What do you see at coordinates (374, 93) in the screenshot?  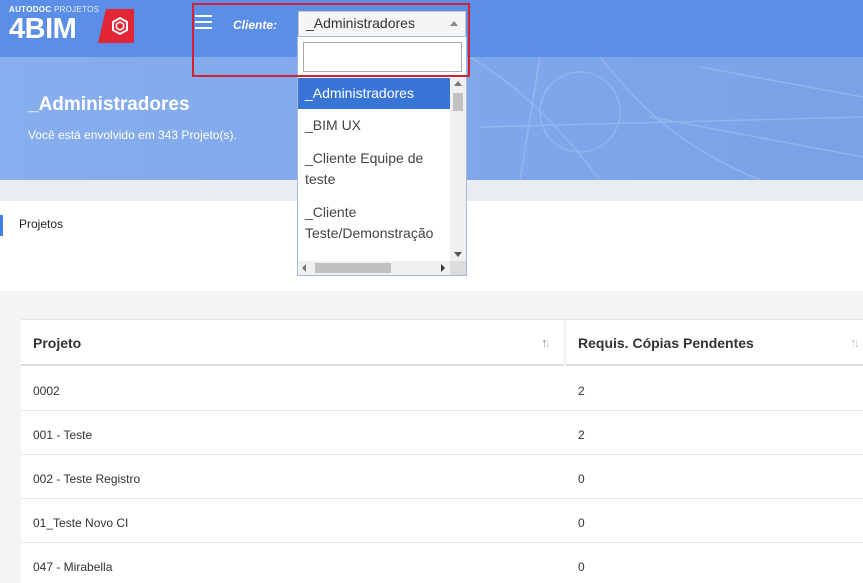 I see `client-option: _Administradores` at bounding box center [374, 93].